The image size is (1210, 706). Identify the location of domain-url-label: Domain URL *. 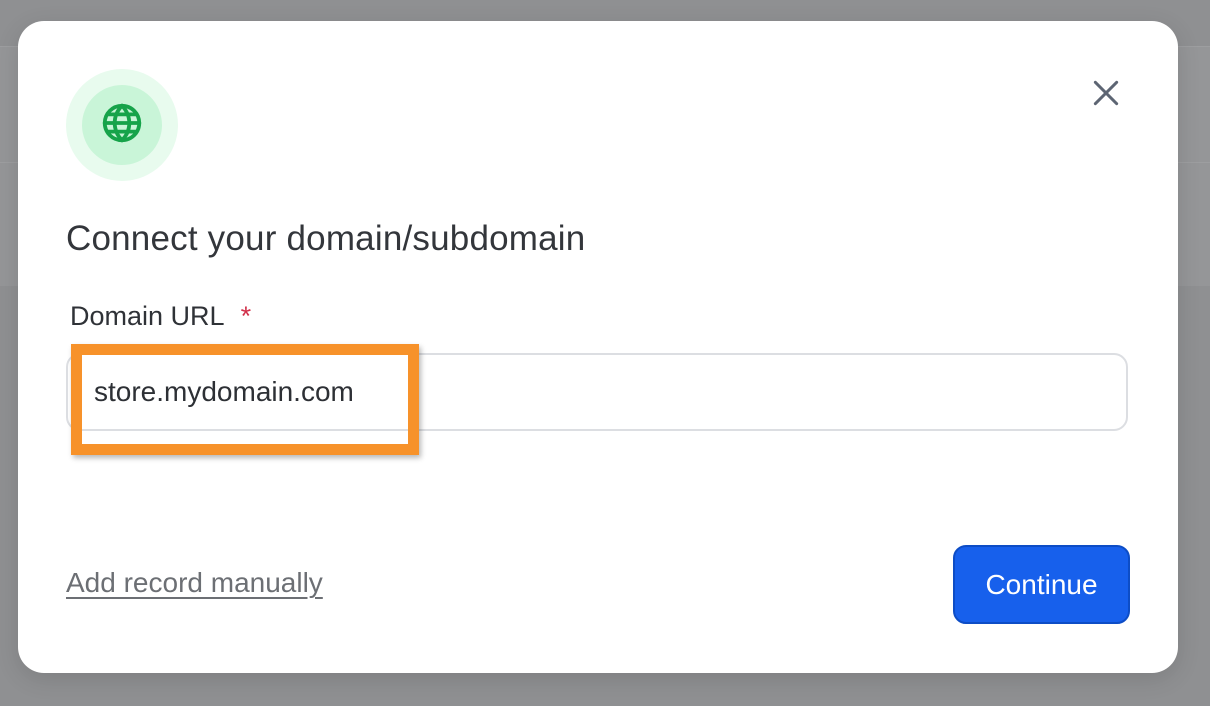
(160, 316).